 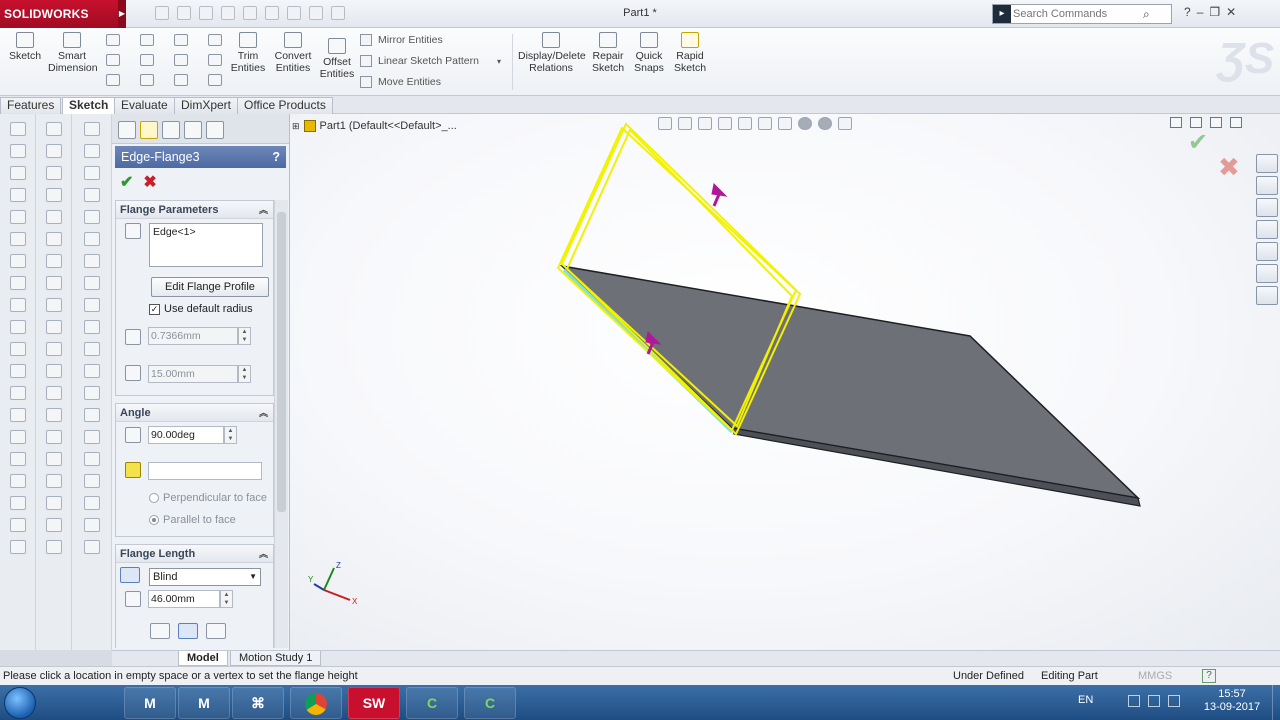 I want to click on pm-scrollbar, so click(x=281, y=424).